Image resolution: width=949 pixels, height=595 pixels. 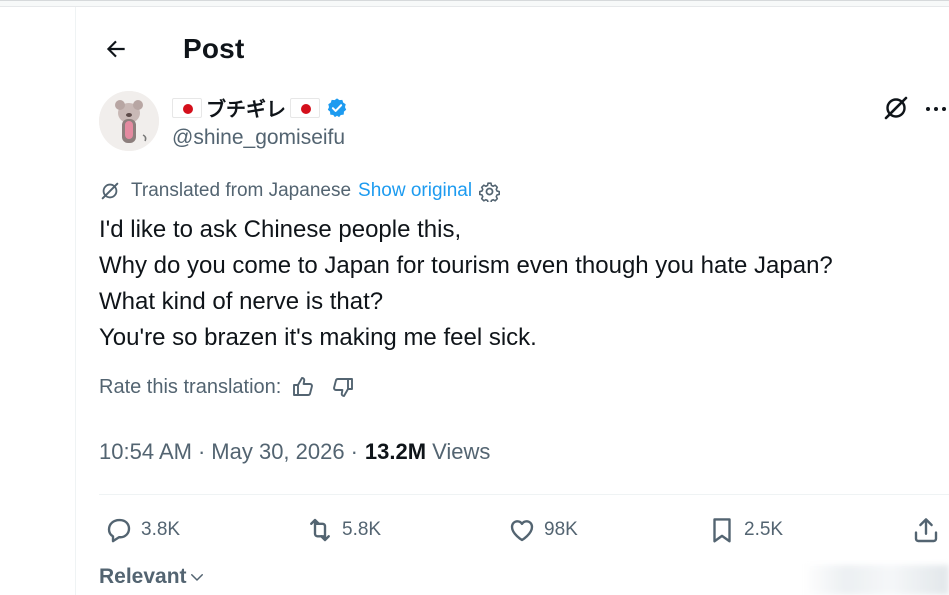 What do you see at coordinates (490, 191) in the screenshot?
I see `gear-icon` at bounding box center [490, 191].